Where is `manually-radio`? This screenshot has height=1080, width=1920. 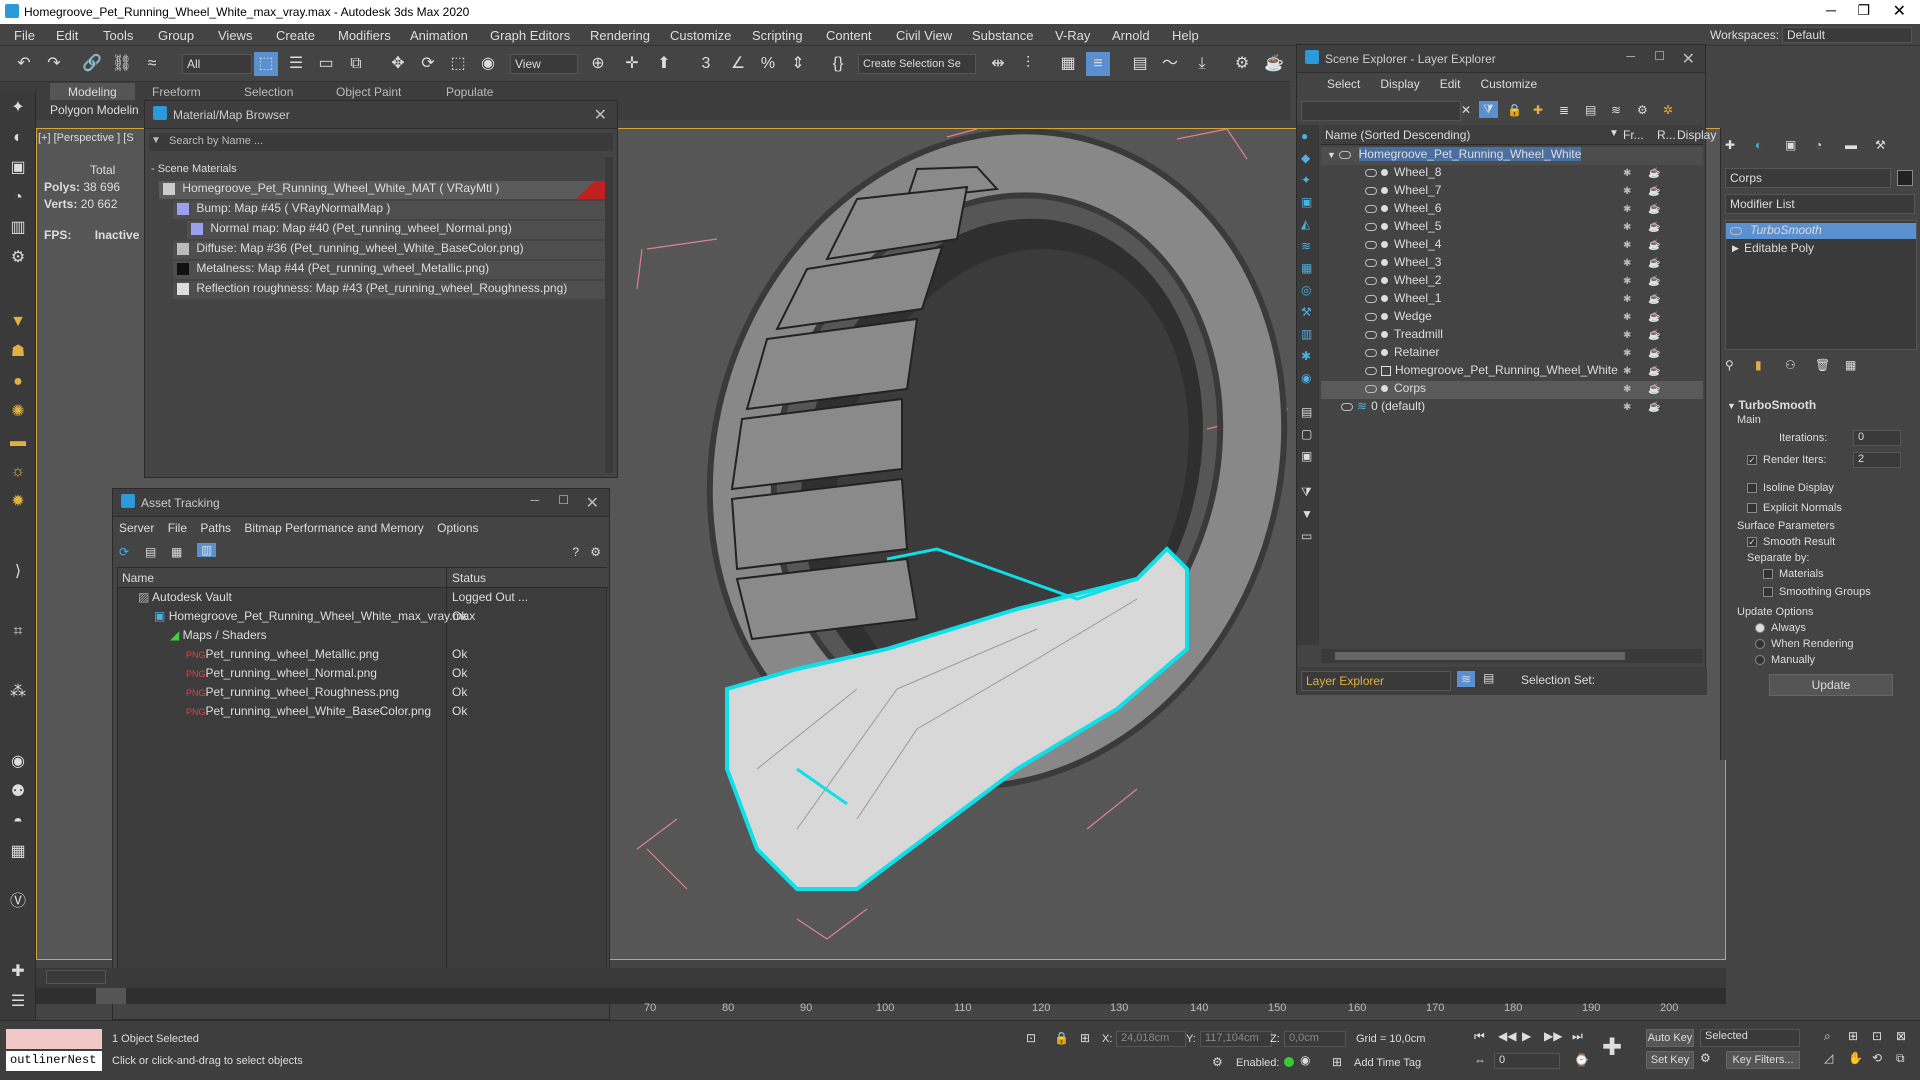
manually-radio is located at coordinates (1760, 660).